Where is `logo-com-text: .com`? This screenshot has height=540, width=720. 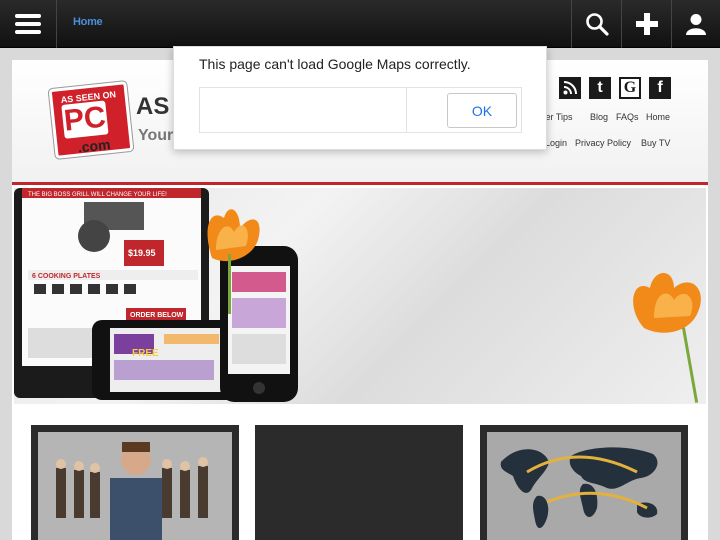 logo-com-text: .com is located at coordinates (94, 146).